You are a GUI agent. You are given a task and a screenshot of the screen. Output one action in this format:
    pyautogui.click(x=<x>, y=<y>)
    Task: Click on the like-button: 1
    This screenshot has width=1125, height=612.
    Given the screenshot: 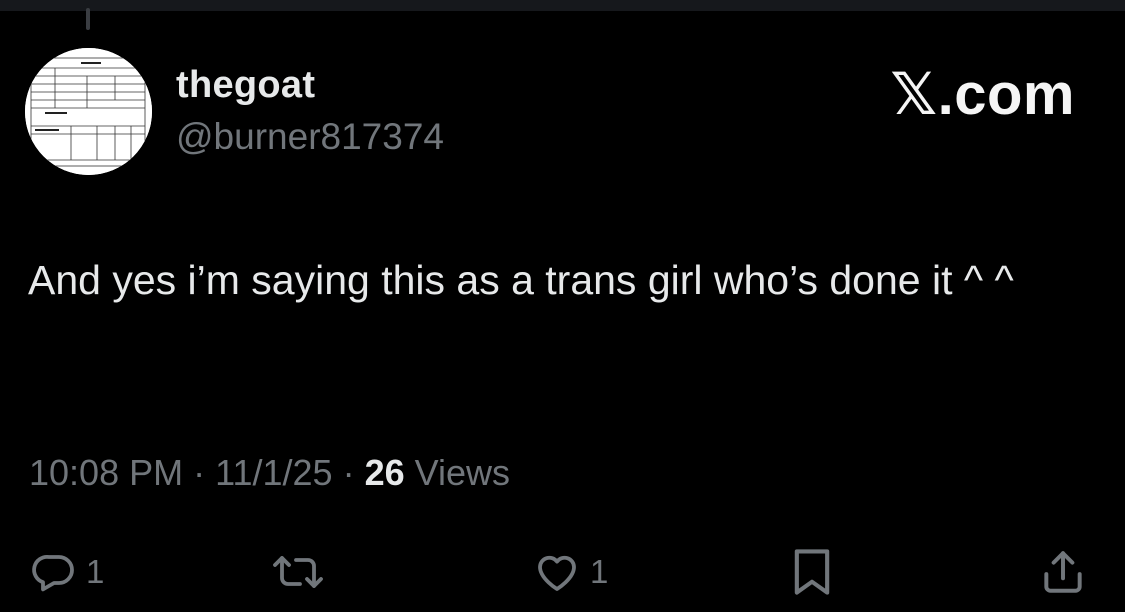 What is the action you would take?
    pyautogui.click(x=570, y=572)
    